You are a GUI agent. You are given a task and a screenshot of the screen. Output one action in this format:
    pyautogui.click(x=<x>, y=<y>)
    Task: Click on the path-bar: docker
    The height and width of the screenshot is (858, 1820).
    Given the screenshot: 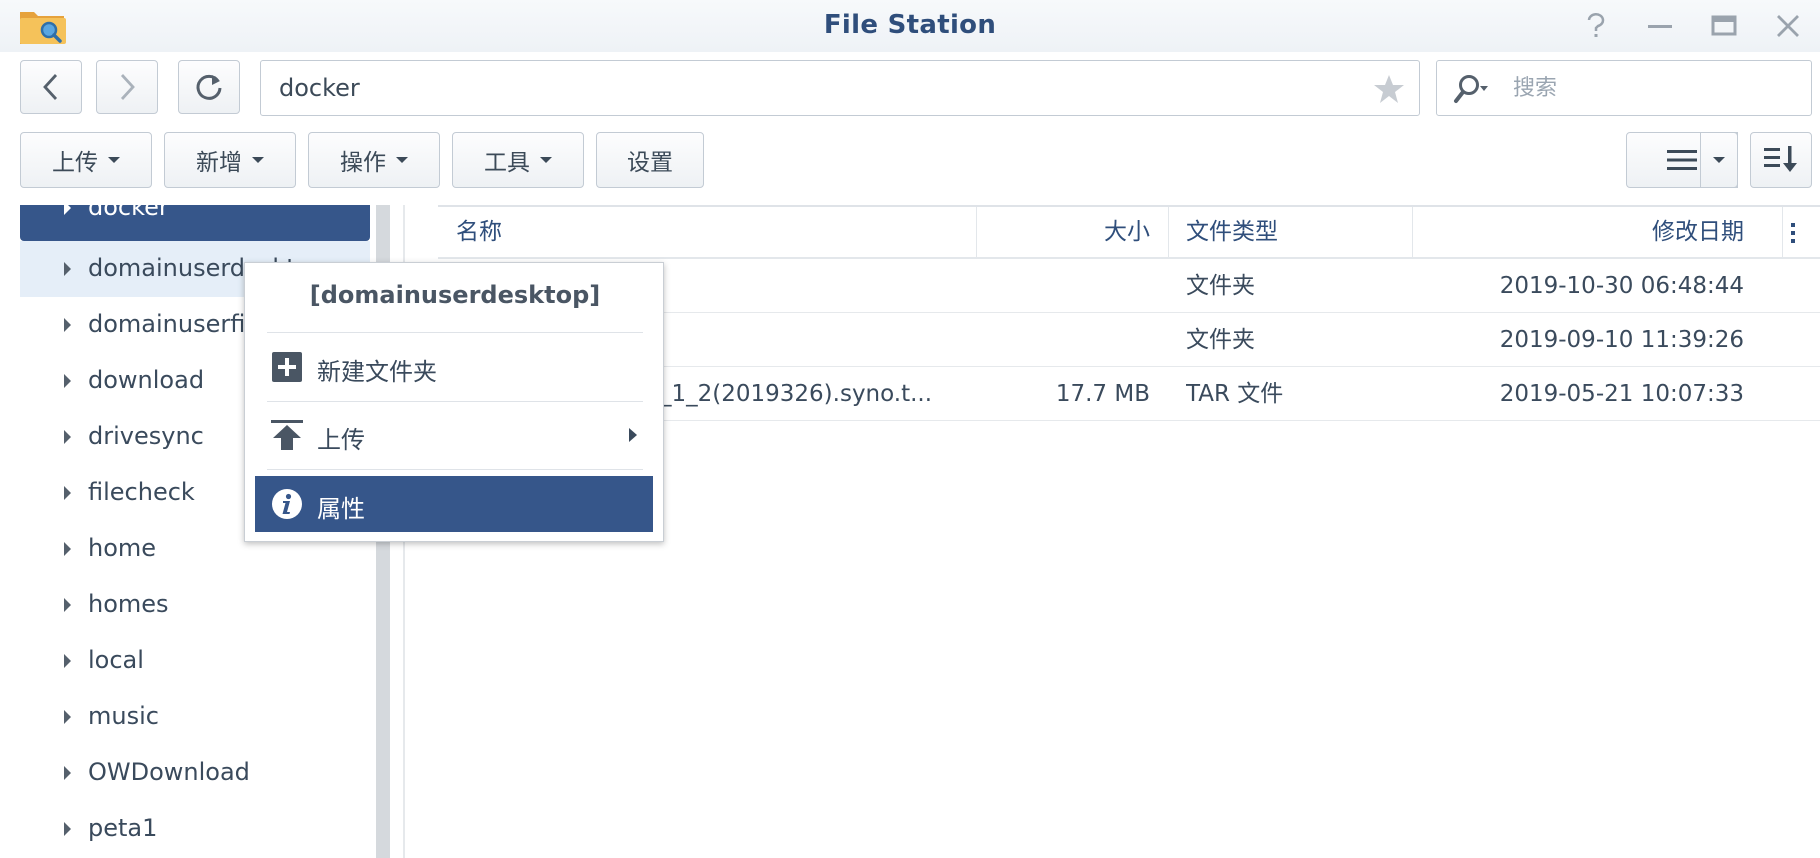 What is the action you would take?
    pyautogui.click(x=840, y=88)
    